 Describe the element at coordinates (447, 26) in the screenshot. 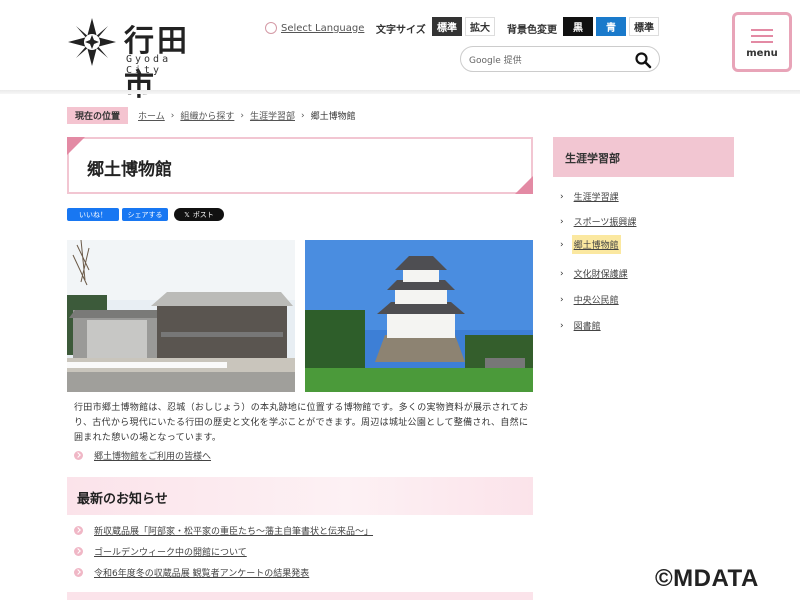

I see `text-size-standard-button: 標準` at that location.